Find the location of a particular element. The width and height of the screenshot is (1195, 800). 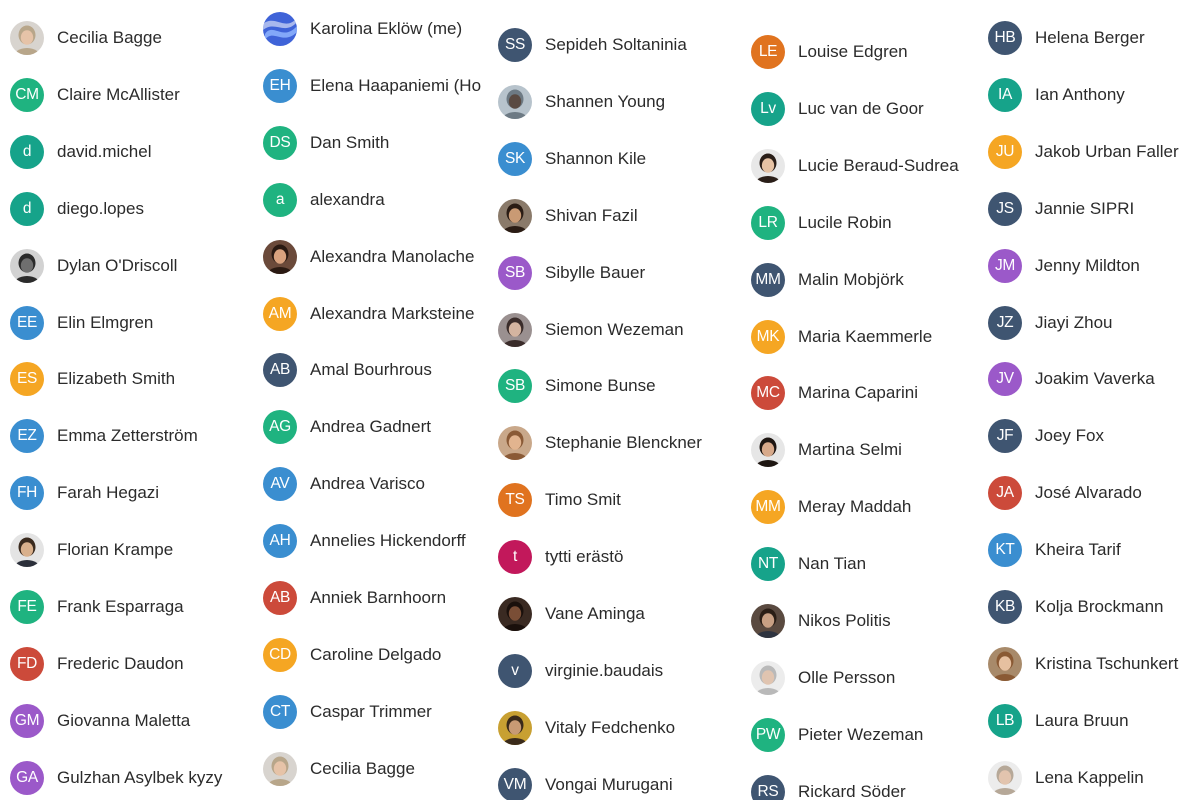

contact-item: SS Sepideh Soltaninia is located at coordinates (592, 45).